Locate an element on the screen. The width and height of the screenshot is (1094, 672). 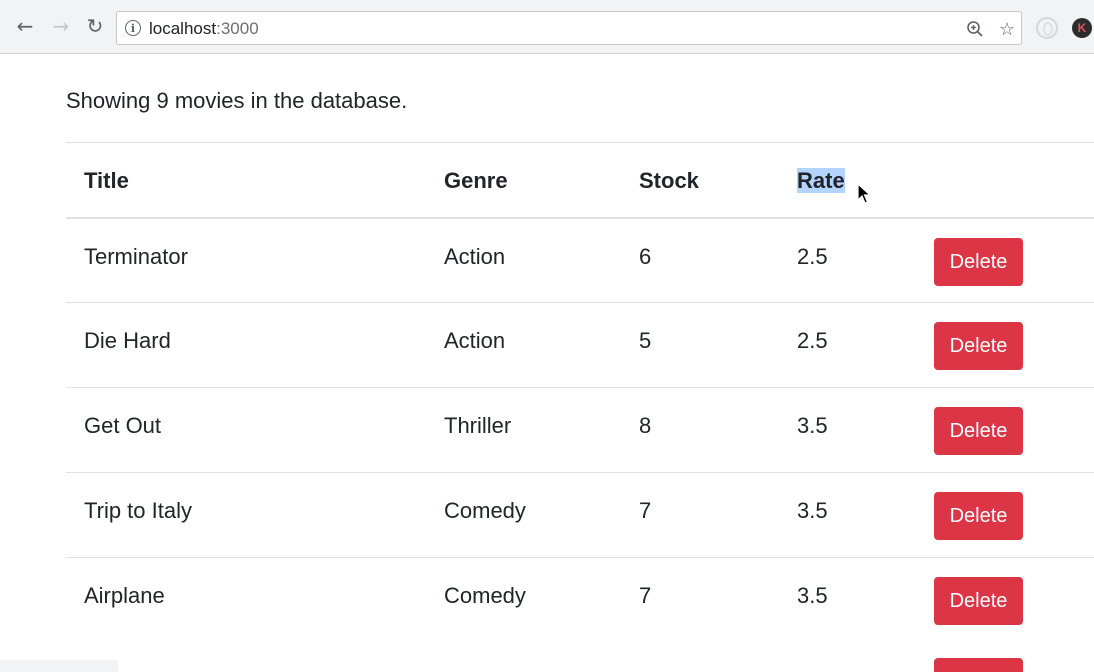
header-genre: Genre is located at coordinates (523, 180).